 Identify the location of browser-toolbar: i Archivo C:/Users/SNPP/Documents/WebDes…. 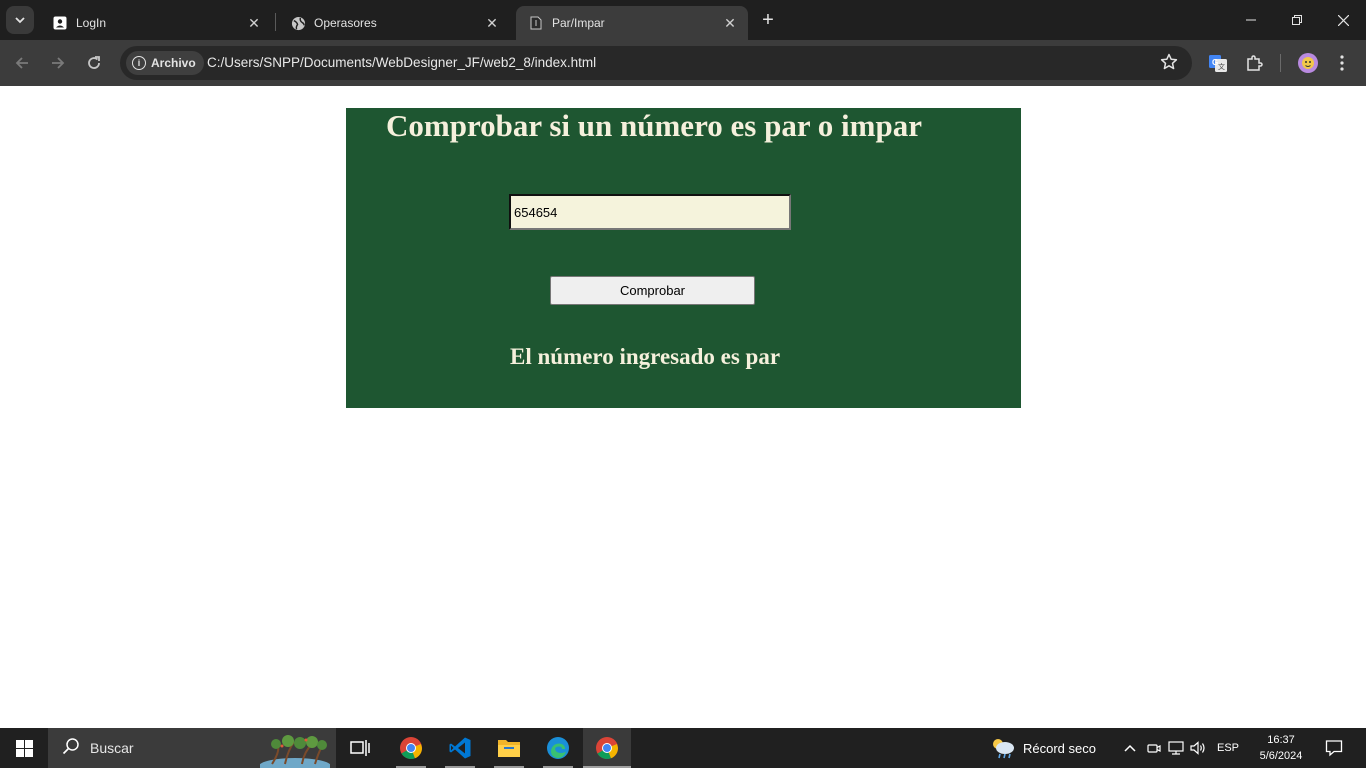
(683, 63).